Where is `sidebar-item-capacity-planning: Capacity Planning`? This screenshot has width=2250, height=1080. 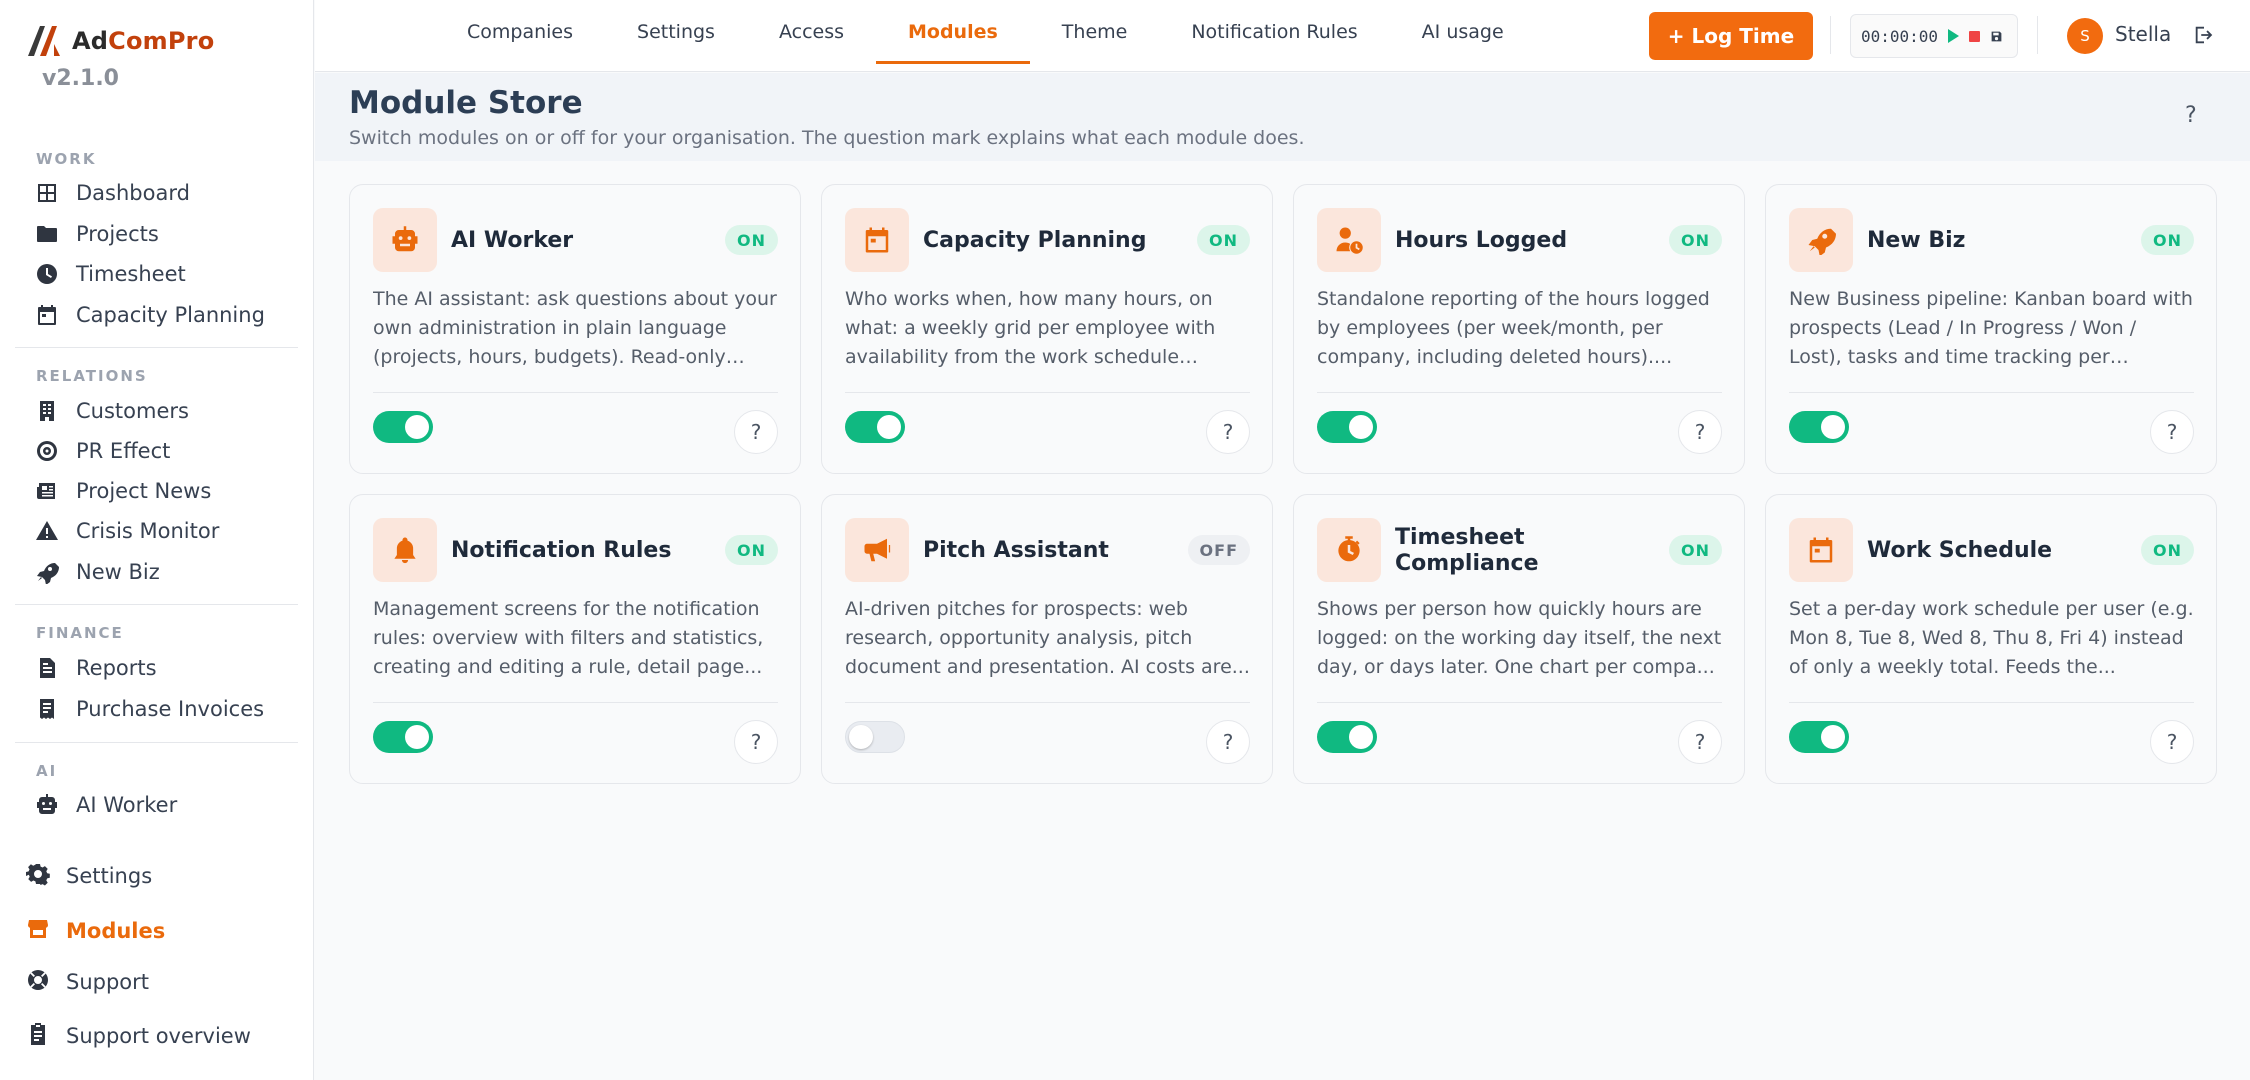 sidebar-item-capacity-planning: Capacity Planning is located at coordinates (149, 315).